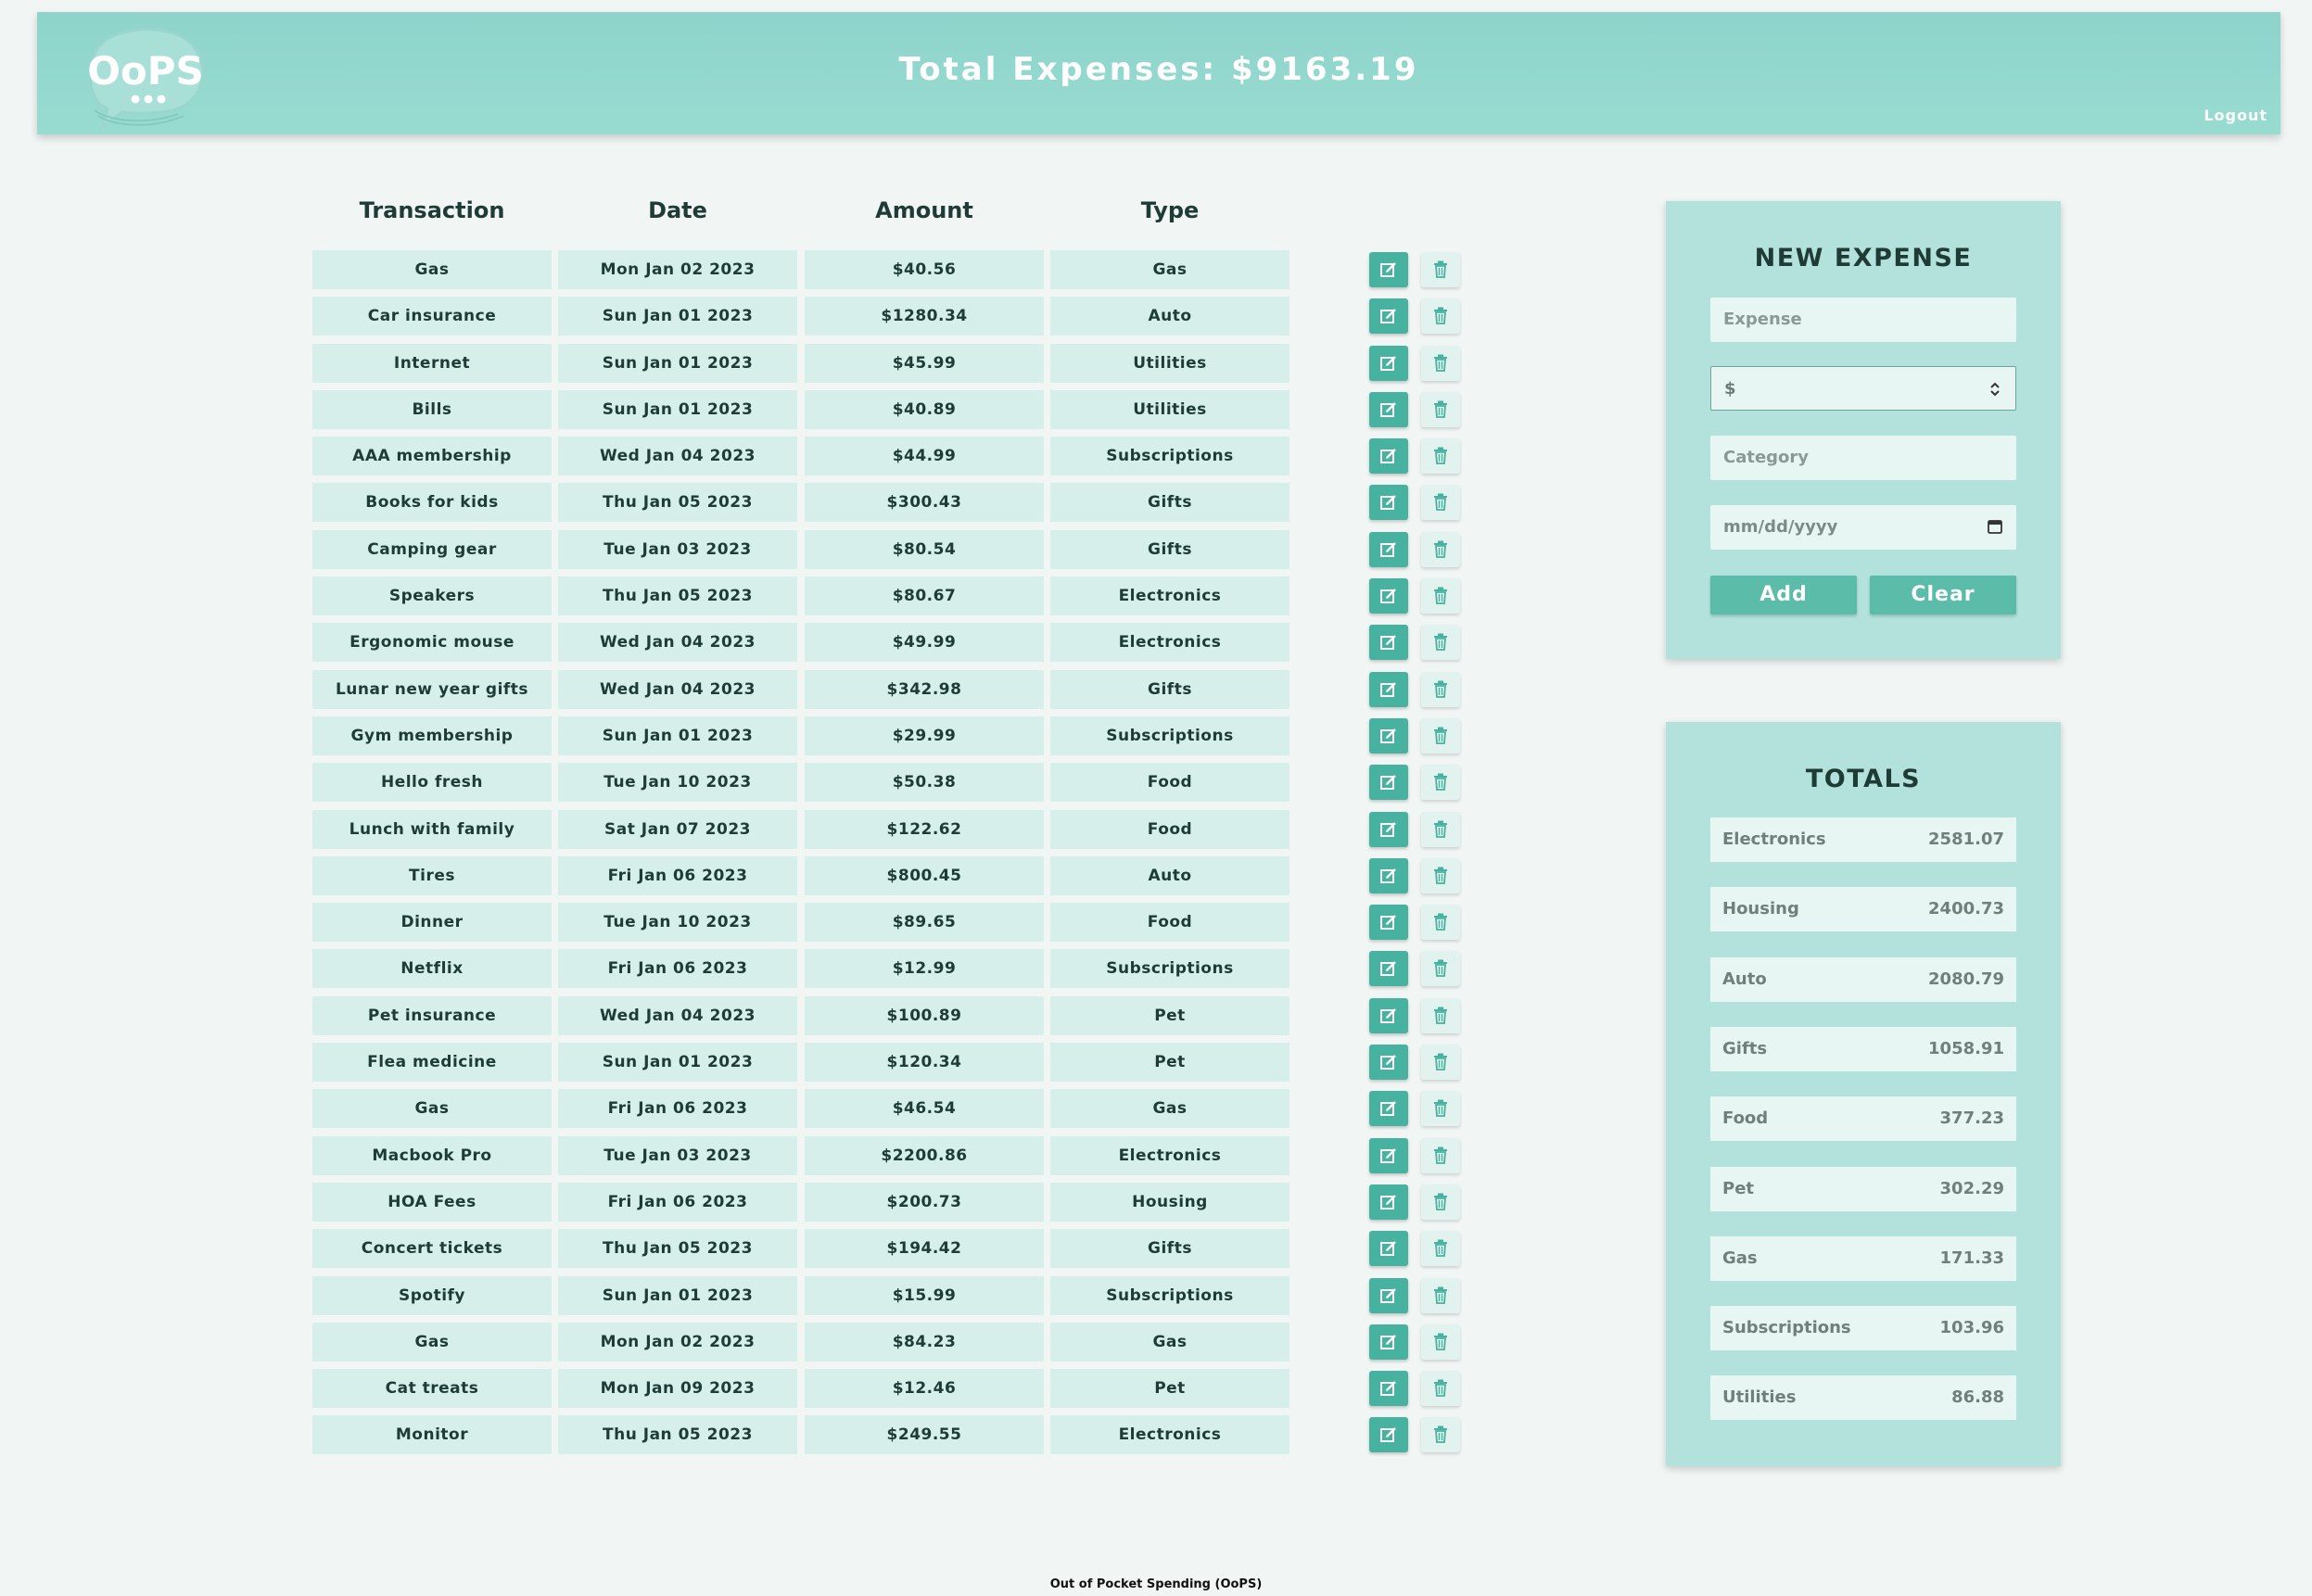  What do you see at coordinates (1780, 527) in the screenshot?
I see `date-placeholder: mm/dd/yyyy` at bounding box center [1780, 527].